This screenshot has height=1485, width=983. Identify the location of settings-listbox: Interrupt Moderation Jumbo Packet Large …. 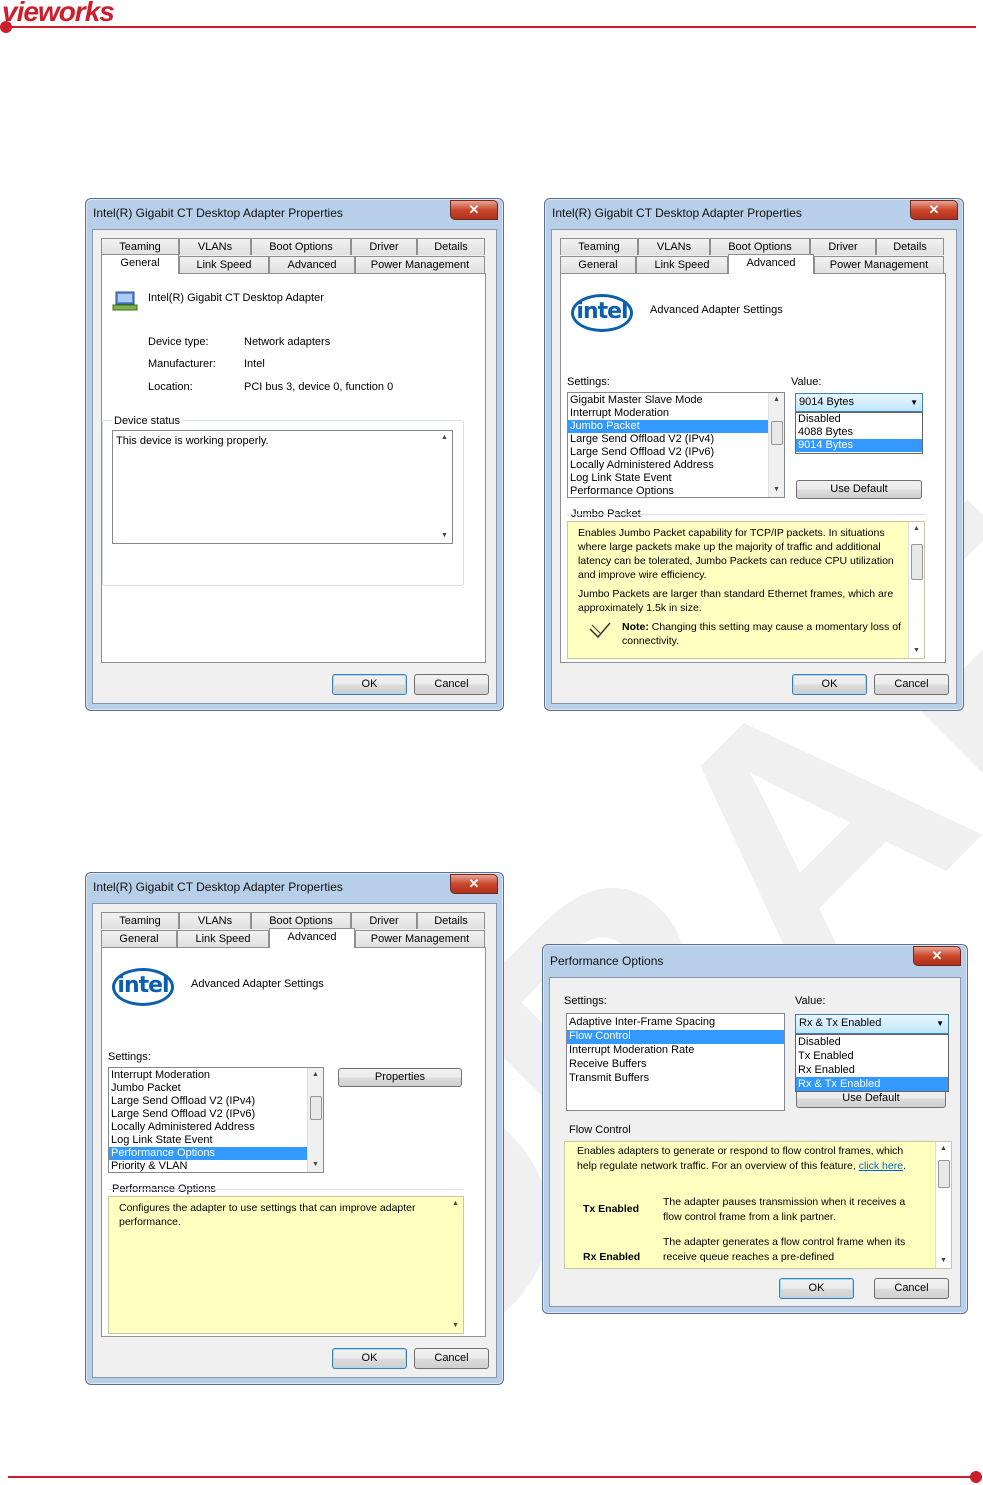
(216, 1120).